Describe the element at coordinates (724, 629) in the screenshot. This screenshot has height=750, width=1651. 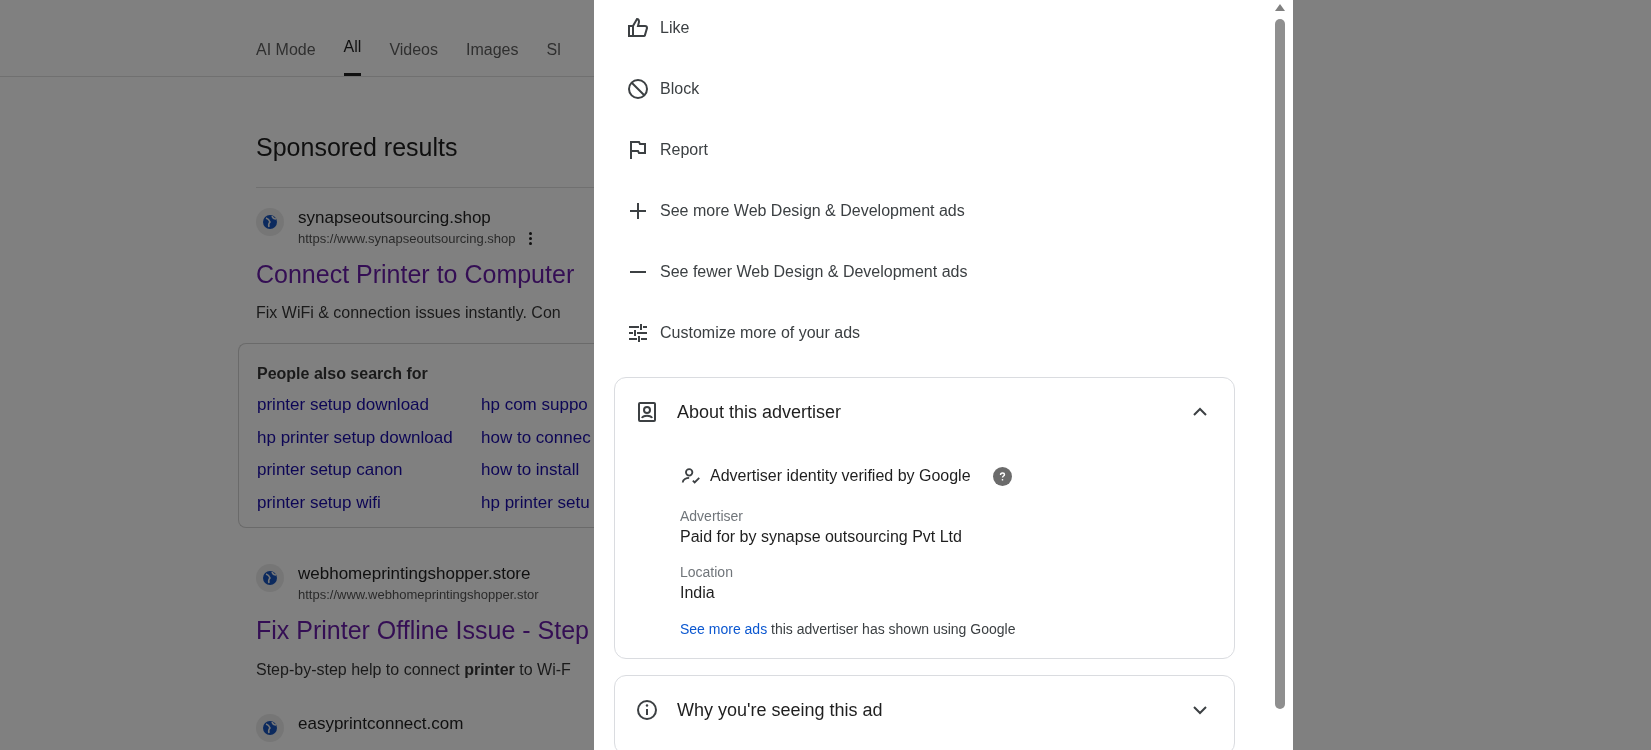
I see `see-more-ads-link: See more ads` at that location.